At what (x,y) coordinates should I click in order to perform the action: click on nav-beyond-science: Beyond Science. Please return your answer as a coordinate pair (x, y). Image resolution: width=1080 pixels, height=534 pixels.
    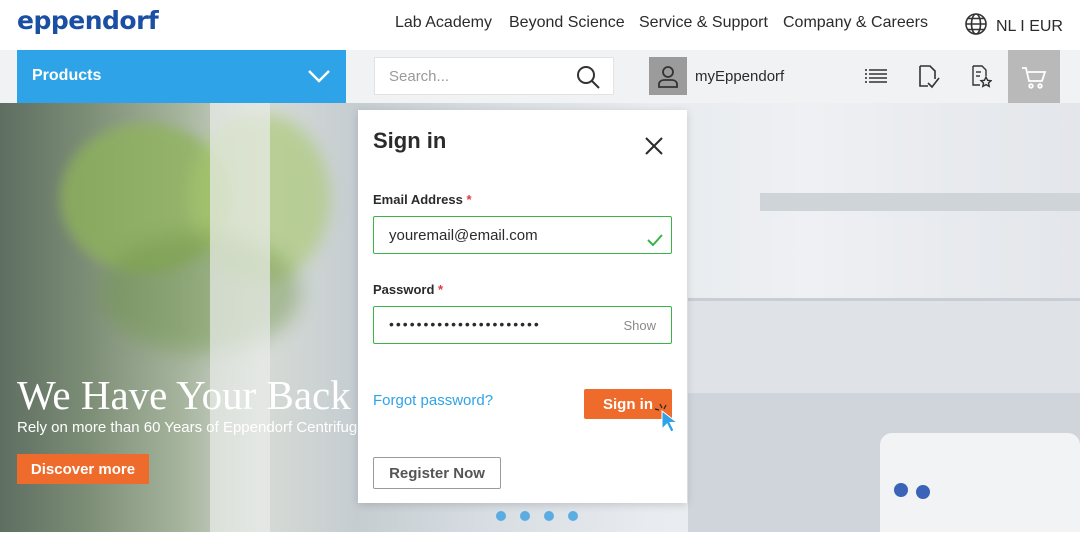
    Looking at the image, I should click on (567, 23).